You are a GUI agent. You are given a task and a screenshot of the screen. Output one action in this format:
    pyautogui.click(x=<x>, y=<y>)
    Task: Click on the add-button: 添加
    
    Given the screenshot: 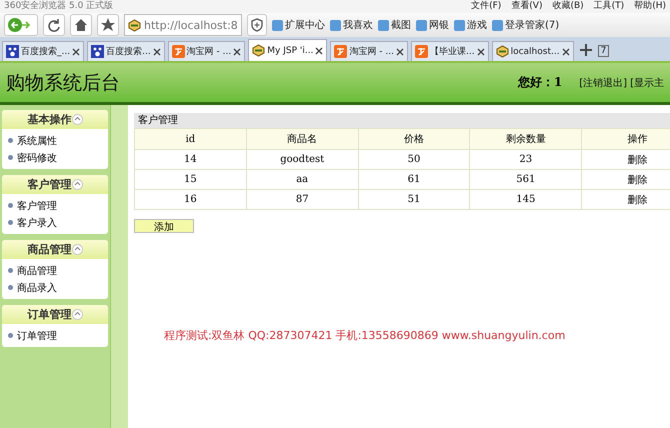 What is the action you would take?
    pyautogui.click(x=164, y=226)
    